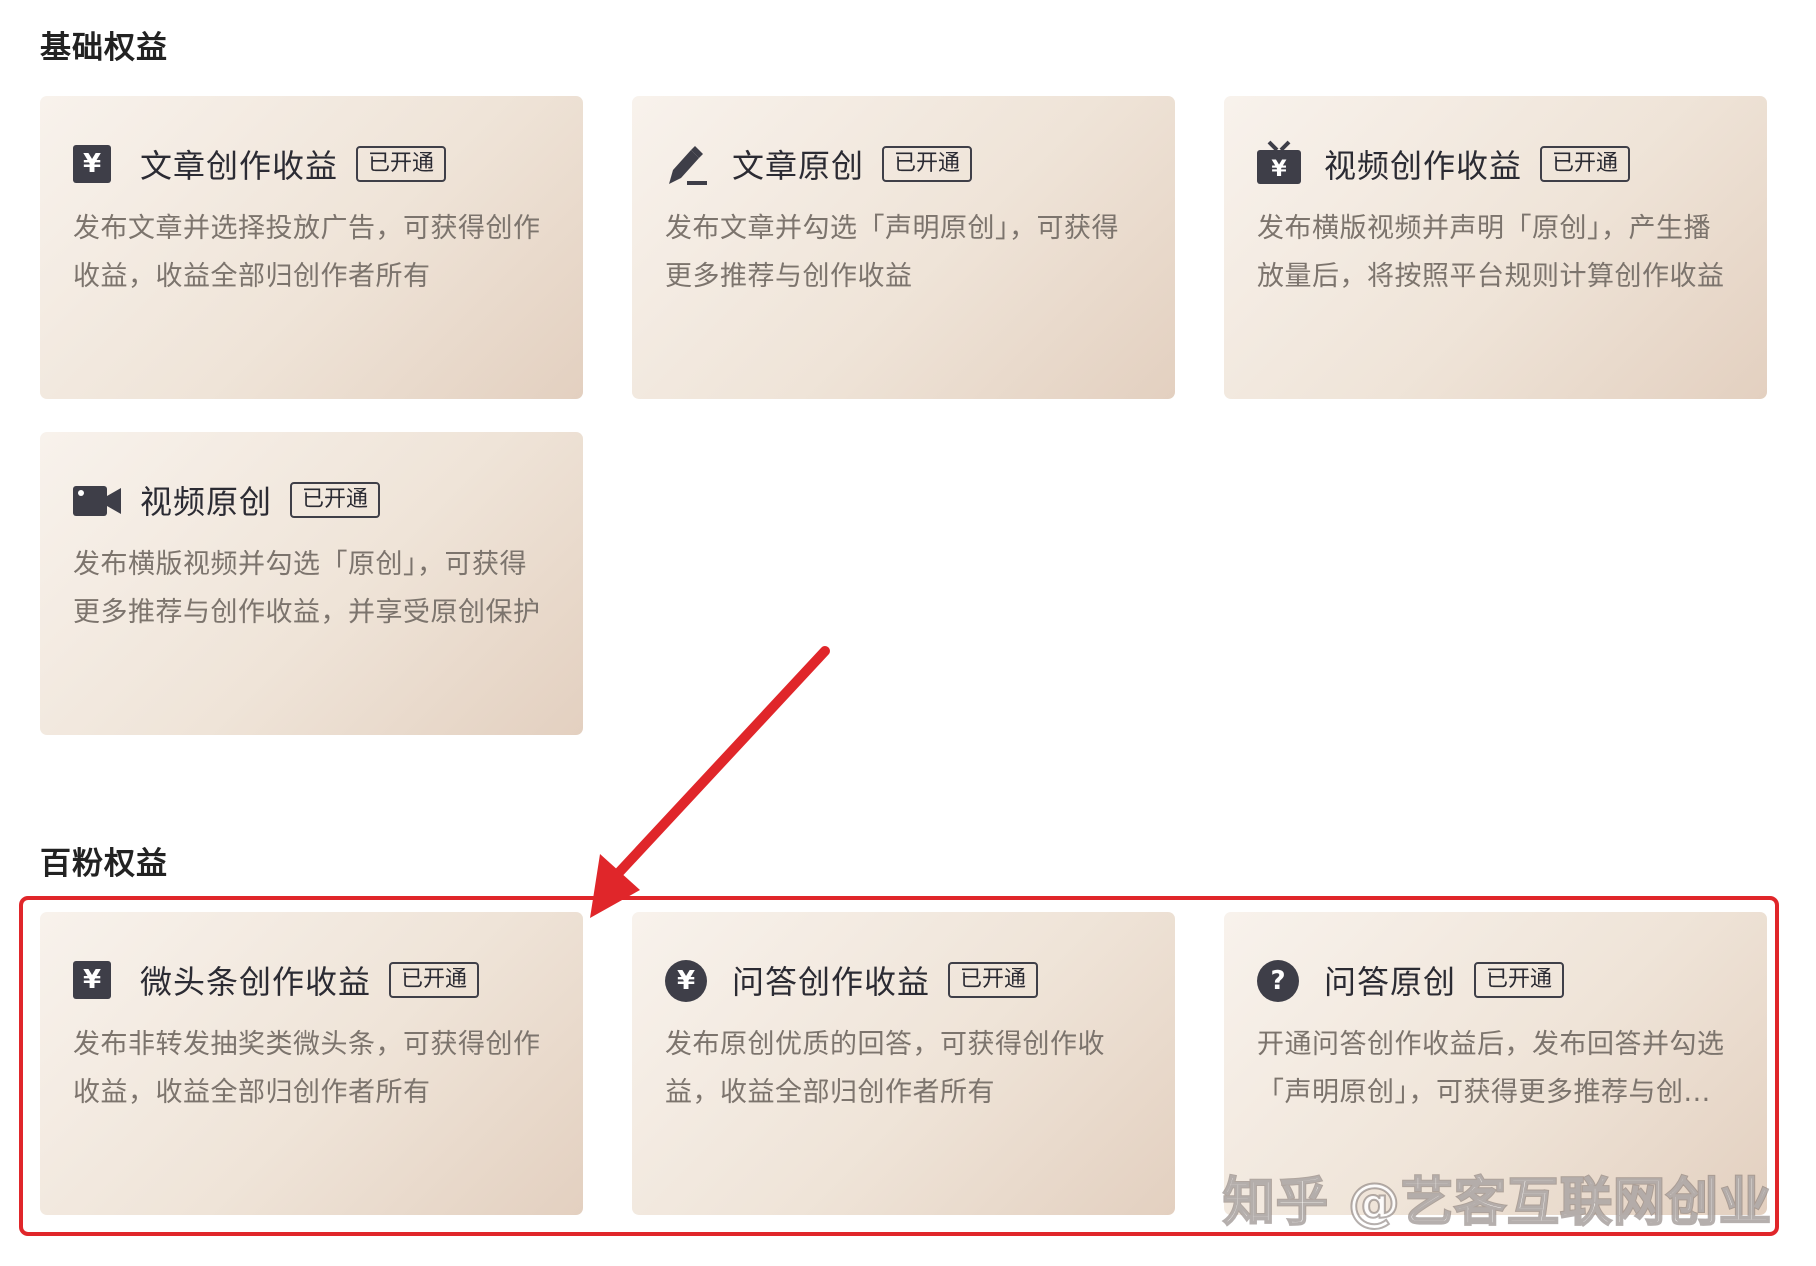  What do you see at coordinates (239, 166) in the screenshot?
I see `card-title: 文章创作收益` at bounding box center [239, 166].